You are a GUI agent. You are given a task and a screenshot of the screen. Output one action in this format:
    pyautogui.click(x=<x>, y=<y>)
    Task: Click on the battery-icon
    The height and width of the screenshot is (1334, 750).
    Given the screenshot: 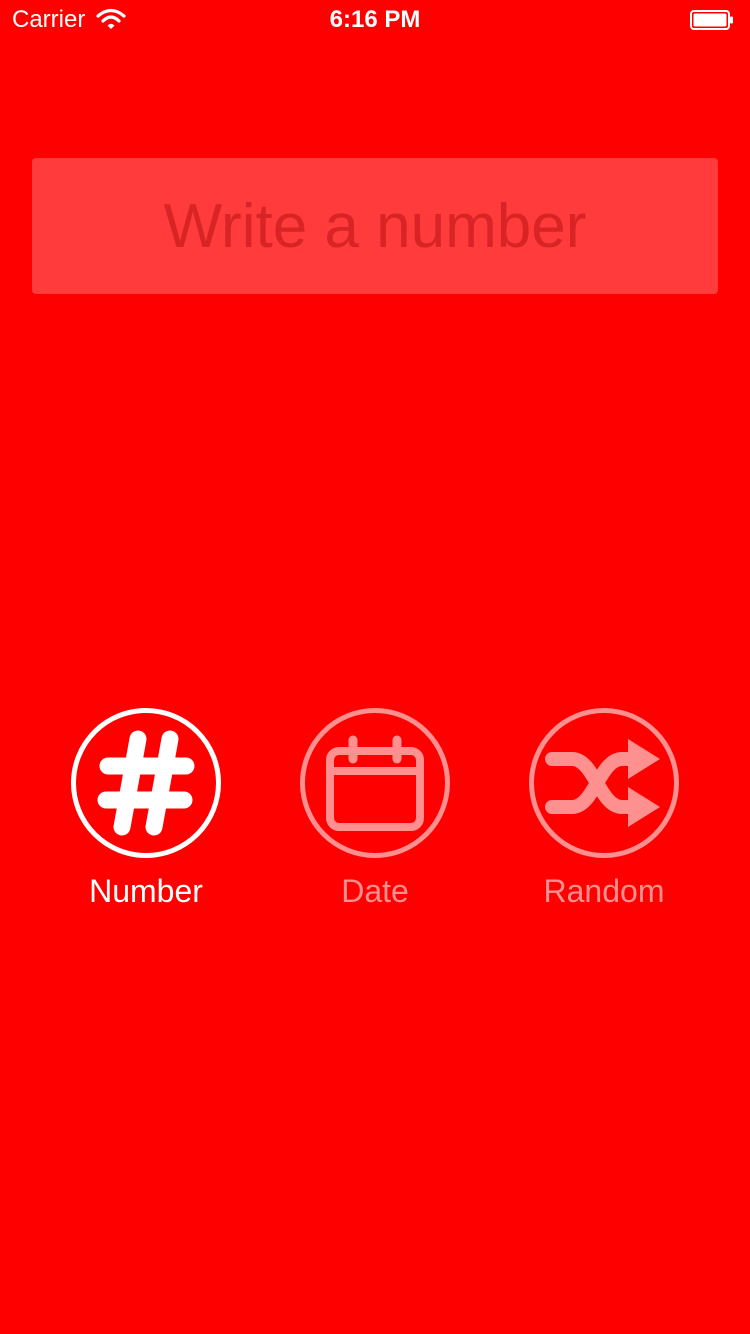 What is the action you would take?
    pyautogui.click(x=711, y=20)
    